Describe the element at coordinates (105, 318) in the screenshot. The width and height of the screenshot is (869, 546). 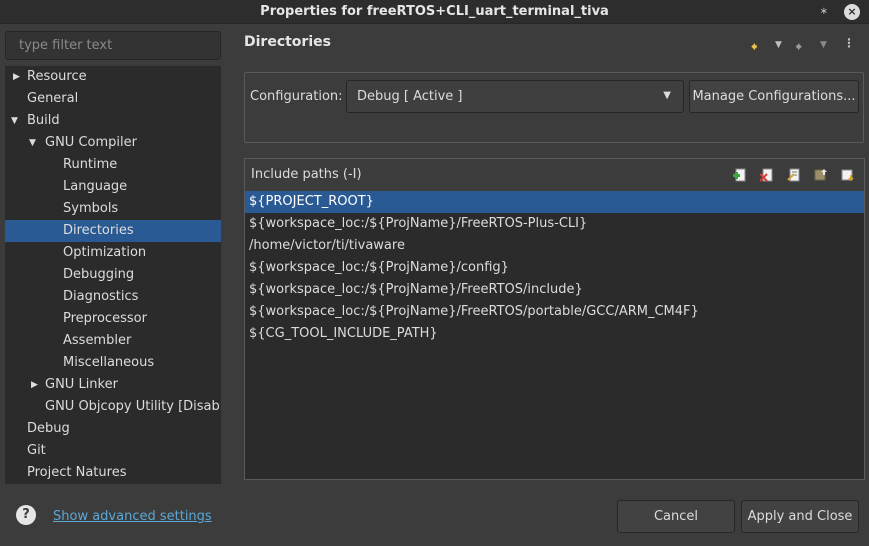
I see `tree-item-label: Preprocessor` at that location.